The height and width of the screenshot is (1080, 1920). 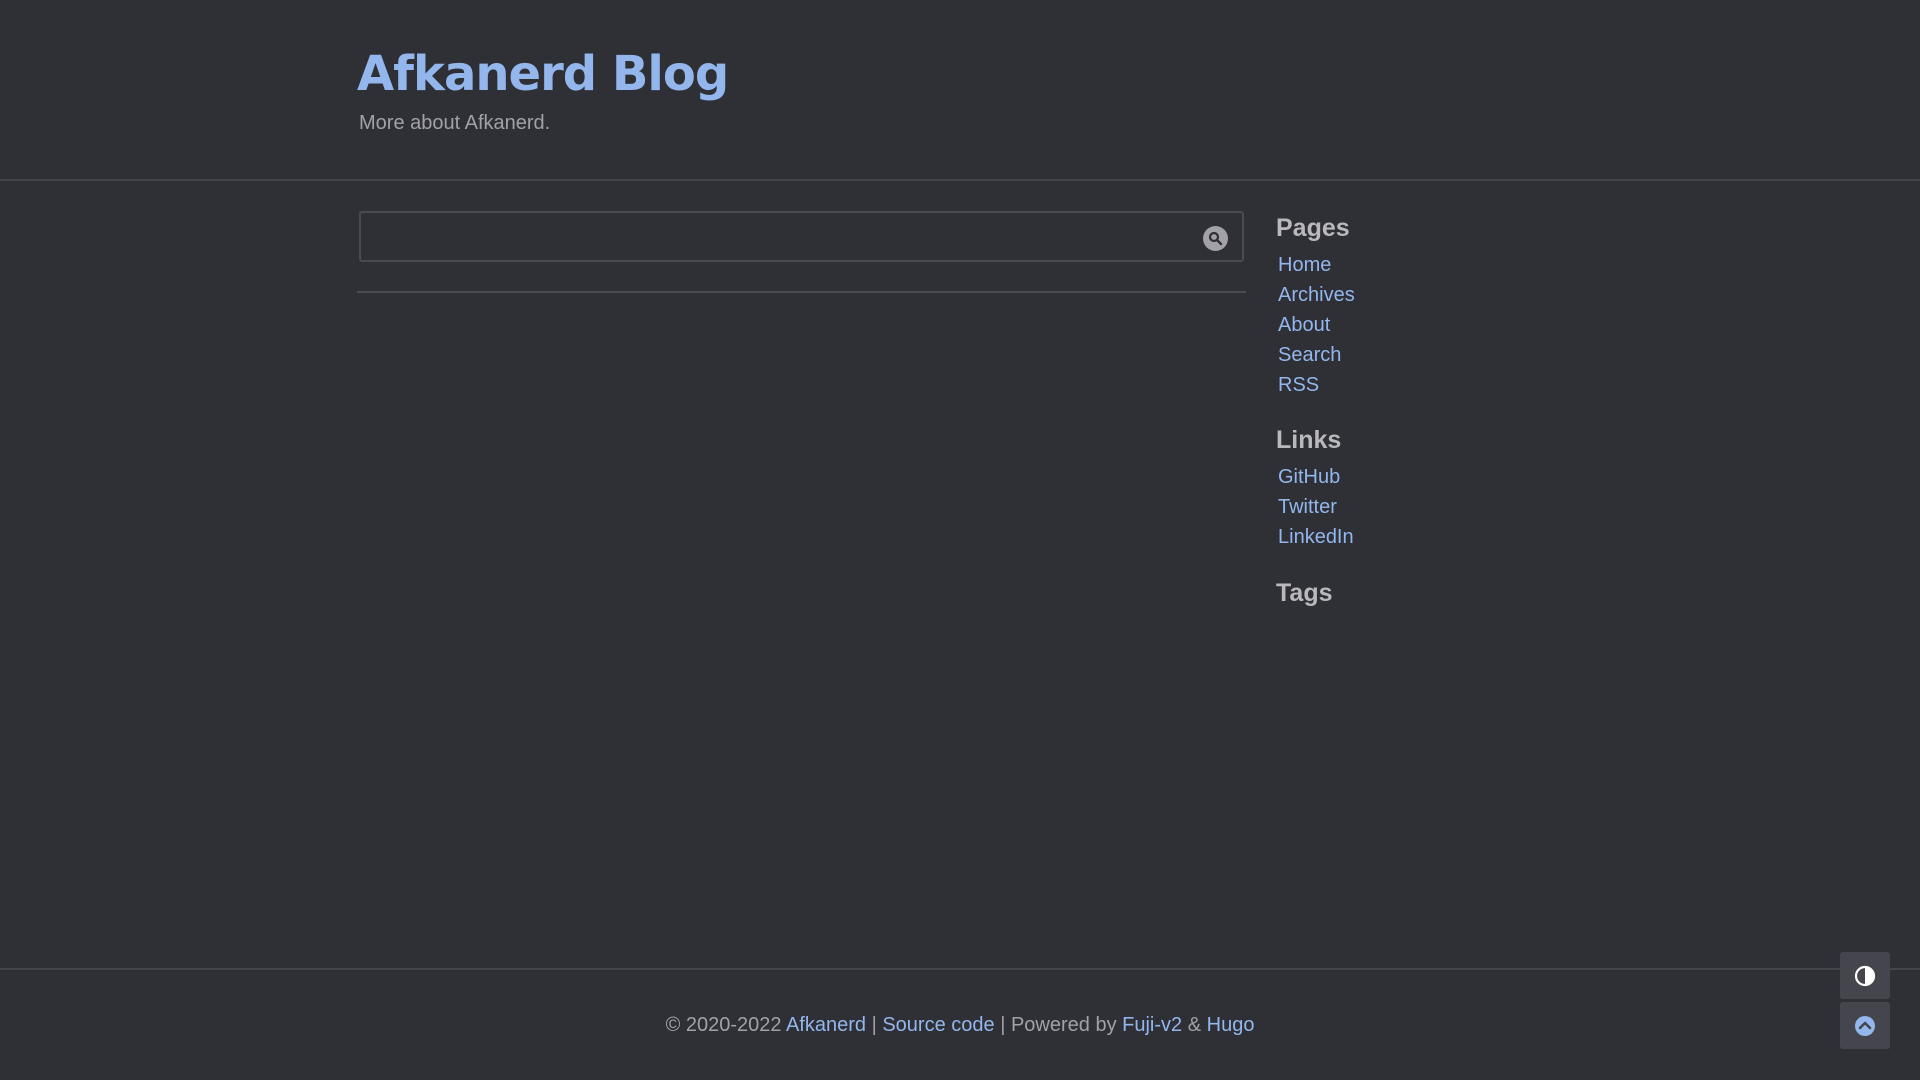 I want to click on chevron-up-icon, so click(x=1865, y=1026).